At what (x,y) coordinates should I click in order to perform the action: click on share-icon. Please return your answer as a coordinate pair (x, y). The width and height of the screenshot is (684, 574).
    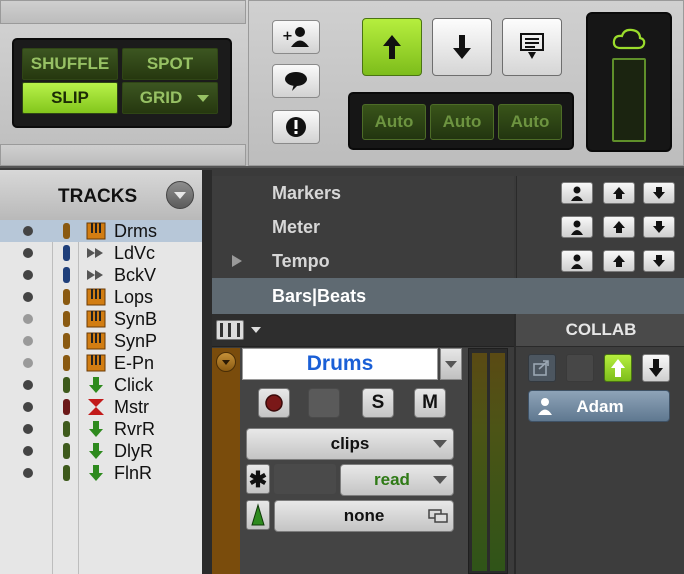
    Looking at the image, I should click on (541, 368).